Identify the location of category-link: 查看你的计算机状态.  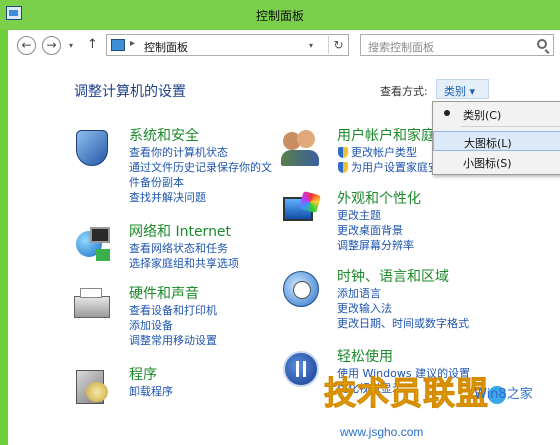
(200, 152).